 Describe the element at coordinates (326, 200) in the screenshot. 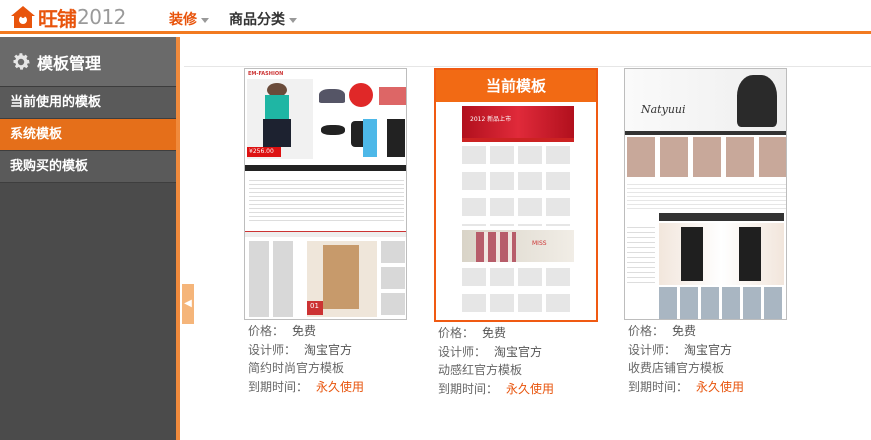

I see `thumb-category-list` at that location.